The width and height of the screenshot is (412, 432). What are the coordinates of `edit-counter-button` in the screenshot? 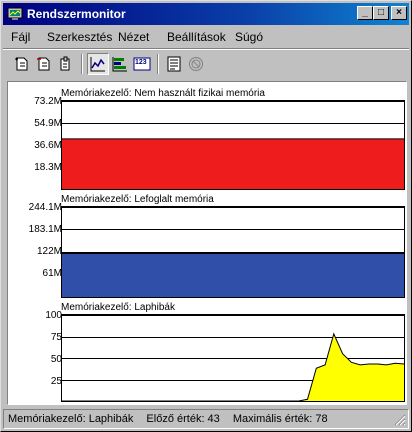 It's located at (66, 64).